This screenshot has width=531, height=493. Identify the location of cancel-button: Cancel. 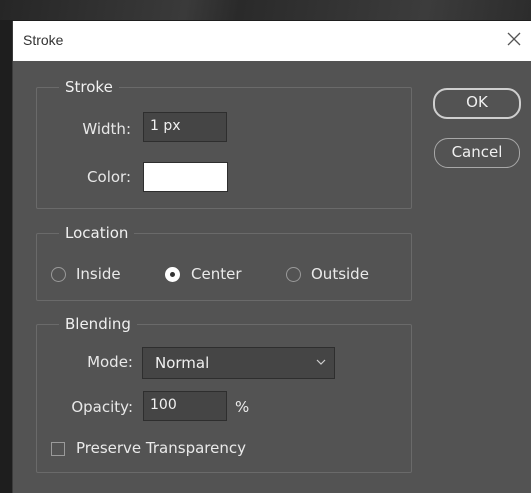
(477, 153).